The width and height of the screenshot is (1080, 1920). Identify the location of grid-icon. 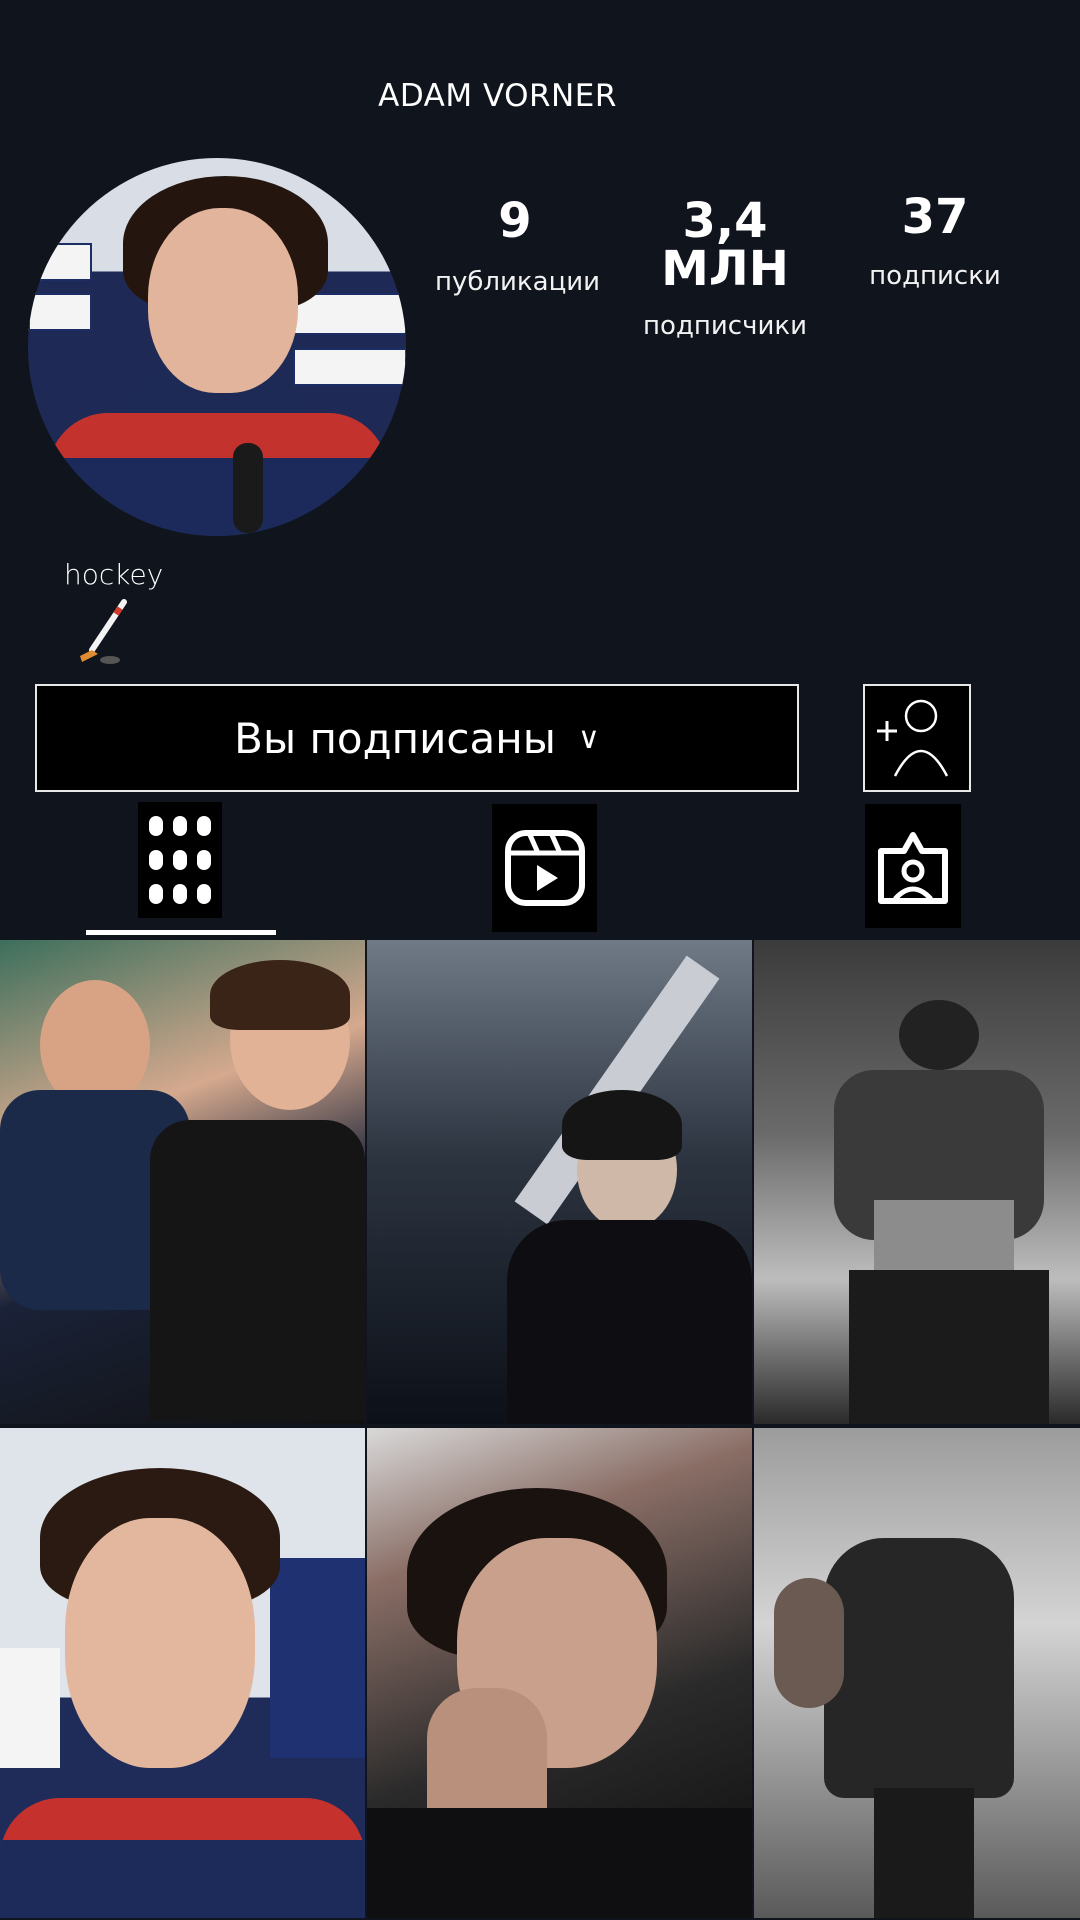
(180, 860).